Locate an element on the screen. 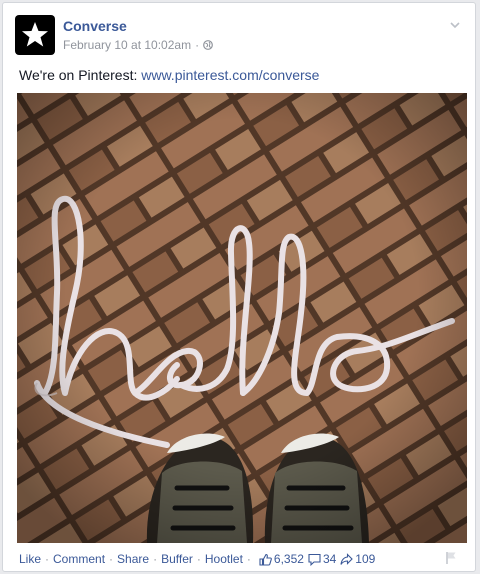 The height and width of the screenshot is (574, 480). likes-count-label: 6,352 is located at coordinates (288, 559).